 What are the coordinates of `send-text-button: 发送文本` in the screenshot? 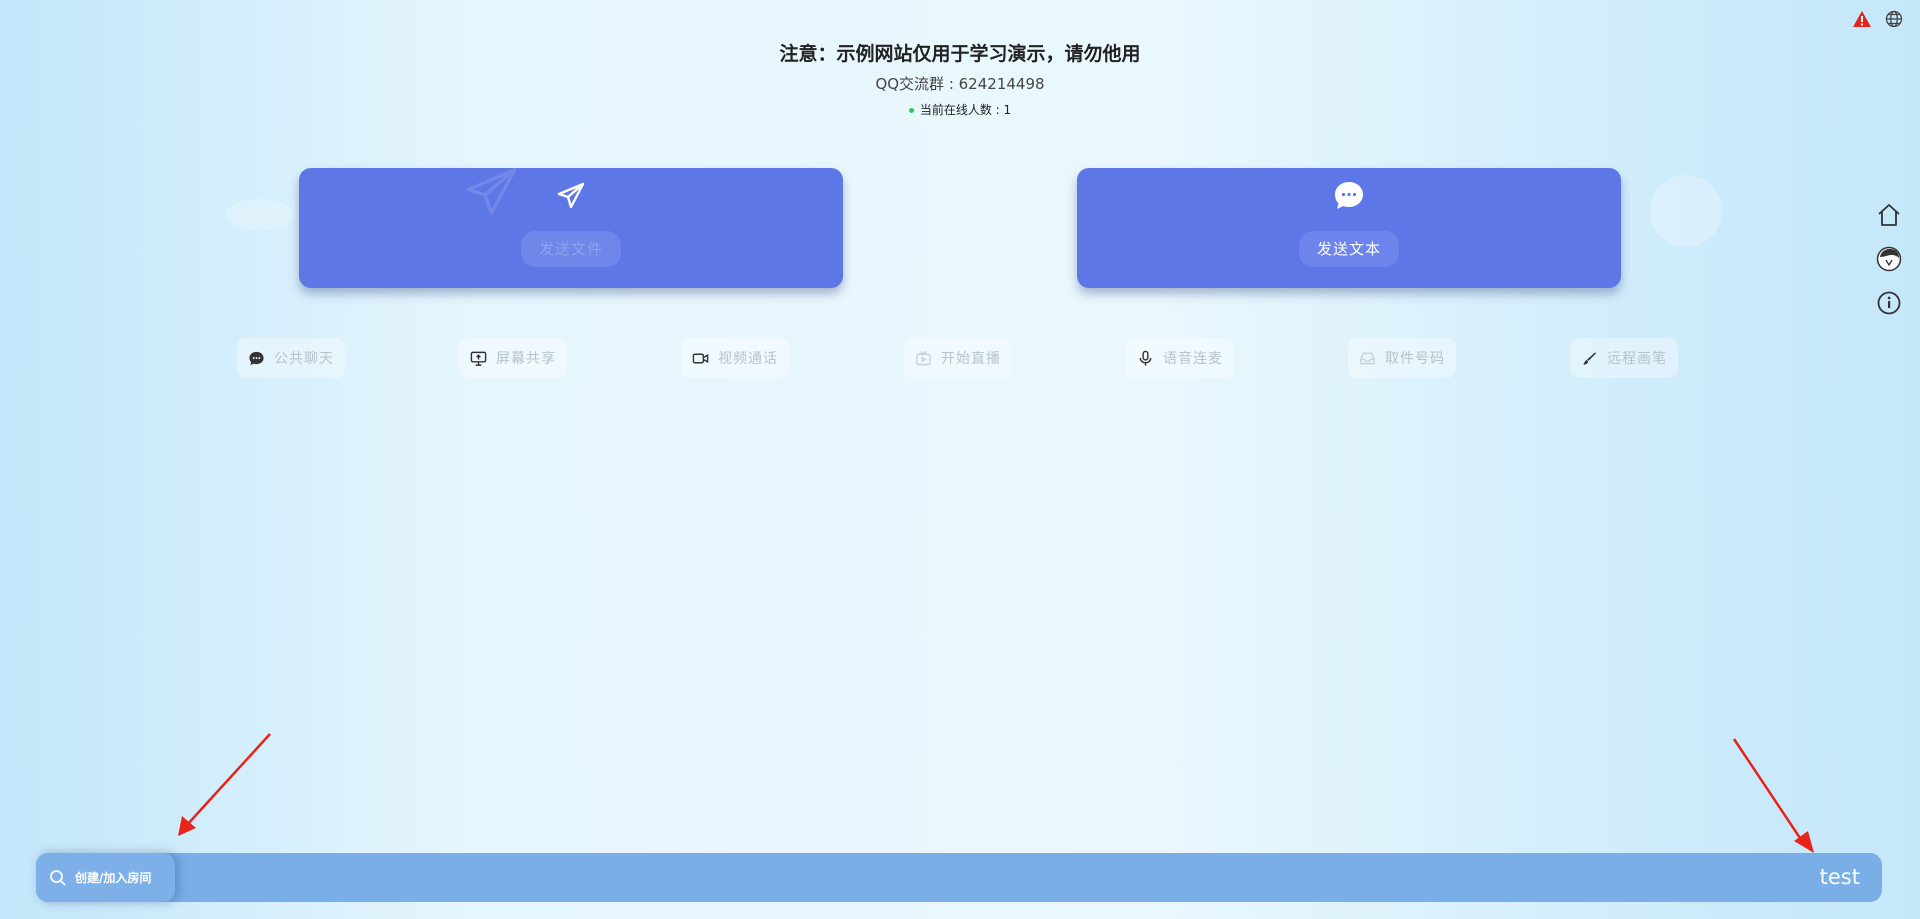 It's located at (1349, 249).